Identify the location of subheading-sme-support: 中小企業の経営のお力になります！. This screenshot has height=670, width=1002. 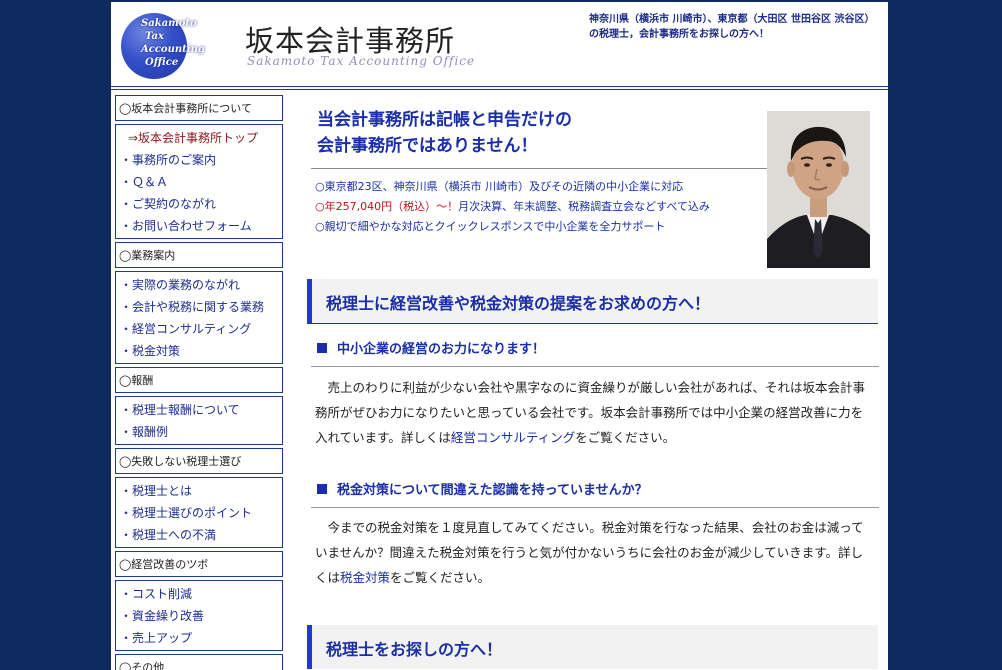
(431, 347).